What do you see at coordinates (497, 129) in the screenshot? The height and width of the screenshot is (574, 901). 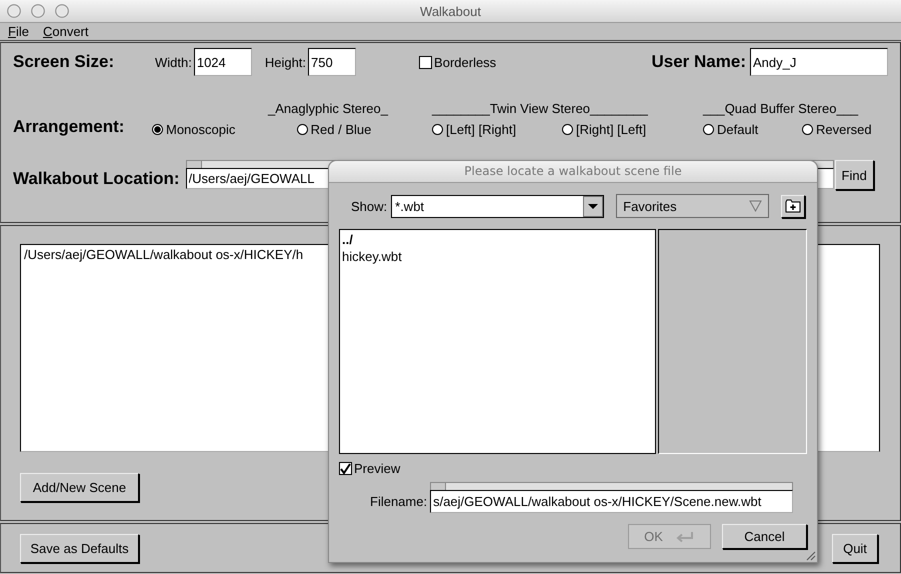 I see `radio-option: [Left] [Right]` at bounding box center [497, 129].